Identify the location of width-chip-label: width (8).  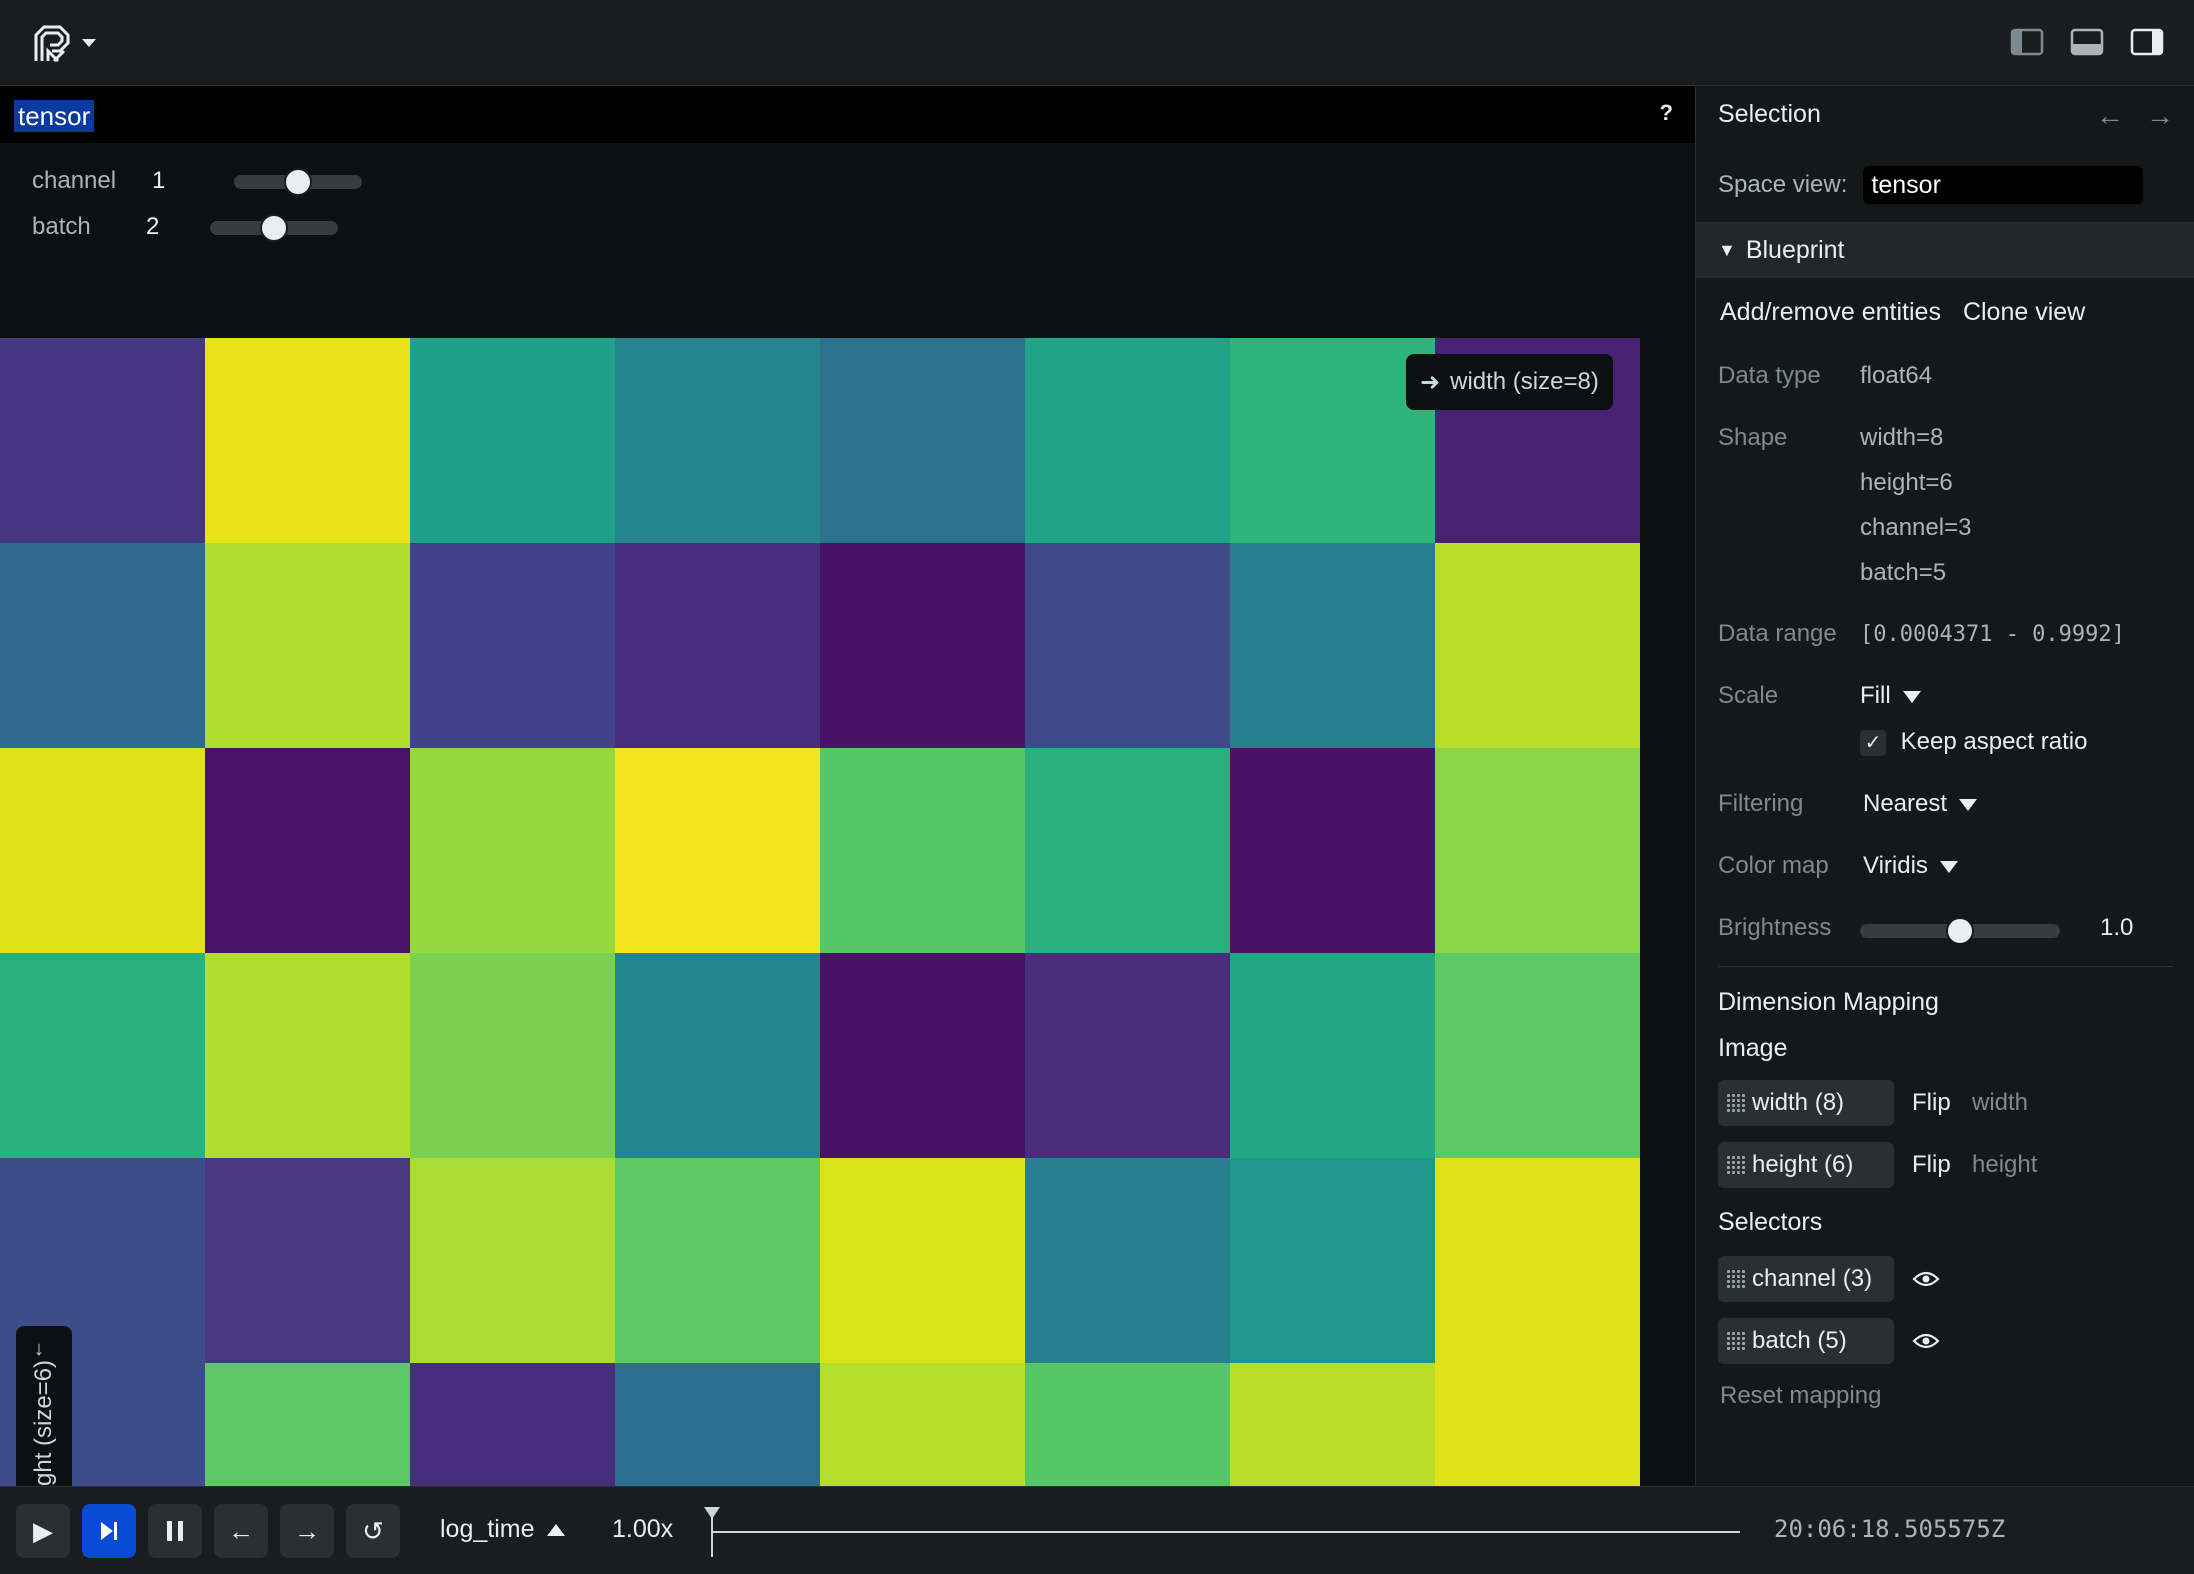
(1798, 1102).